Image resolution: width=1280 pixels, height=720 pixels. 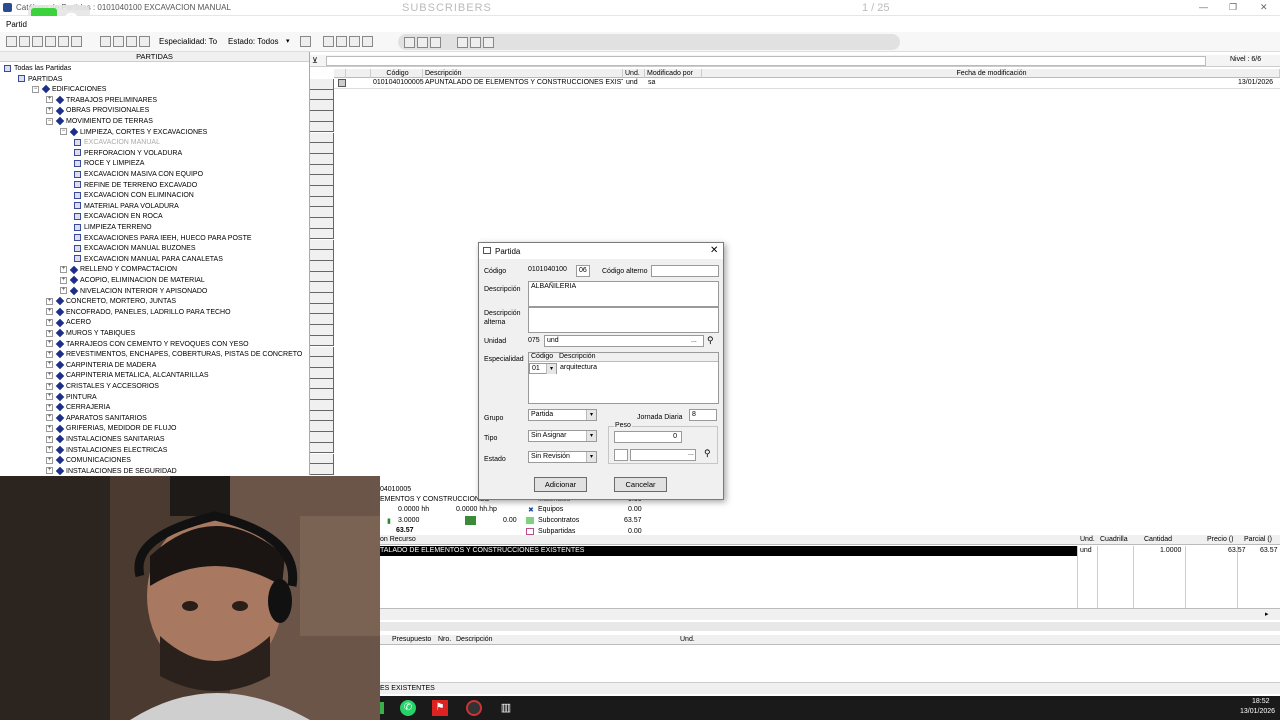 I want to click on descripcion-alterna-field, so click(x=623, y=320).